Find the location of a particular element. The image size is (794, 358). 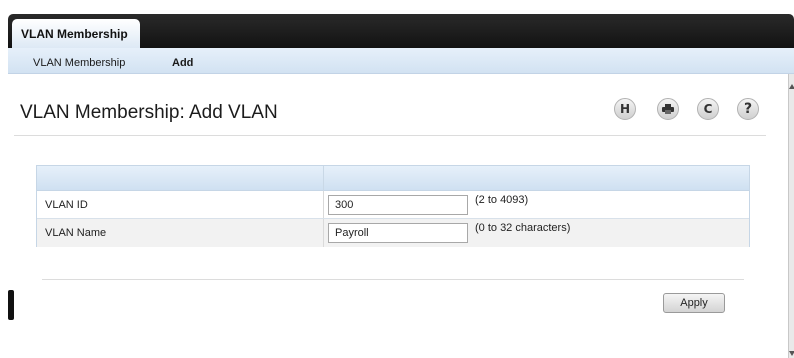

apply-button: Apply is located at coordinates (694, 303).